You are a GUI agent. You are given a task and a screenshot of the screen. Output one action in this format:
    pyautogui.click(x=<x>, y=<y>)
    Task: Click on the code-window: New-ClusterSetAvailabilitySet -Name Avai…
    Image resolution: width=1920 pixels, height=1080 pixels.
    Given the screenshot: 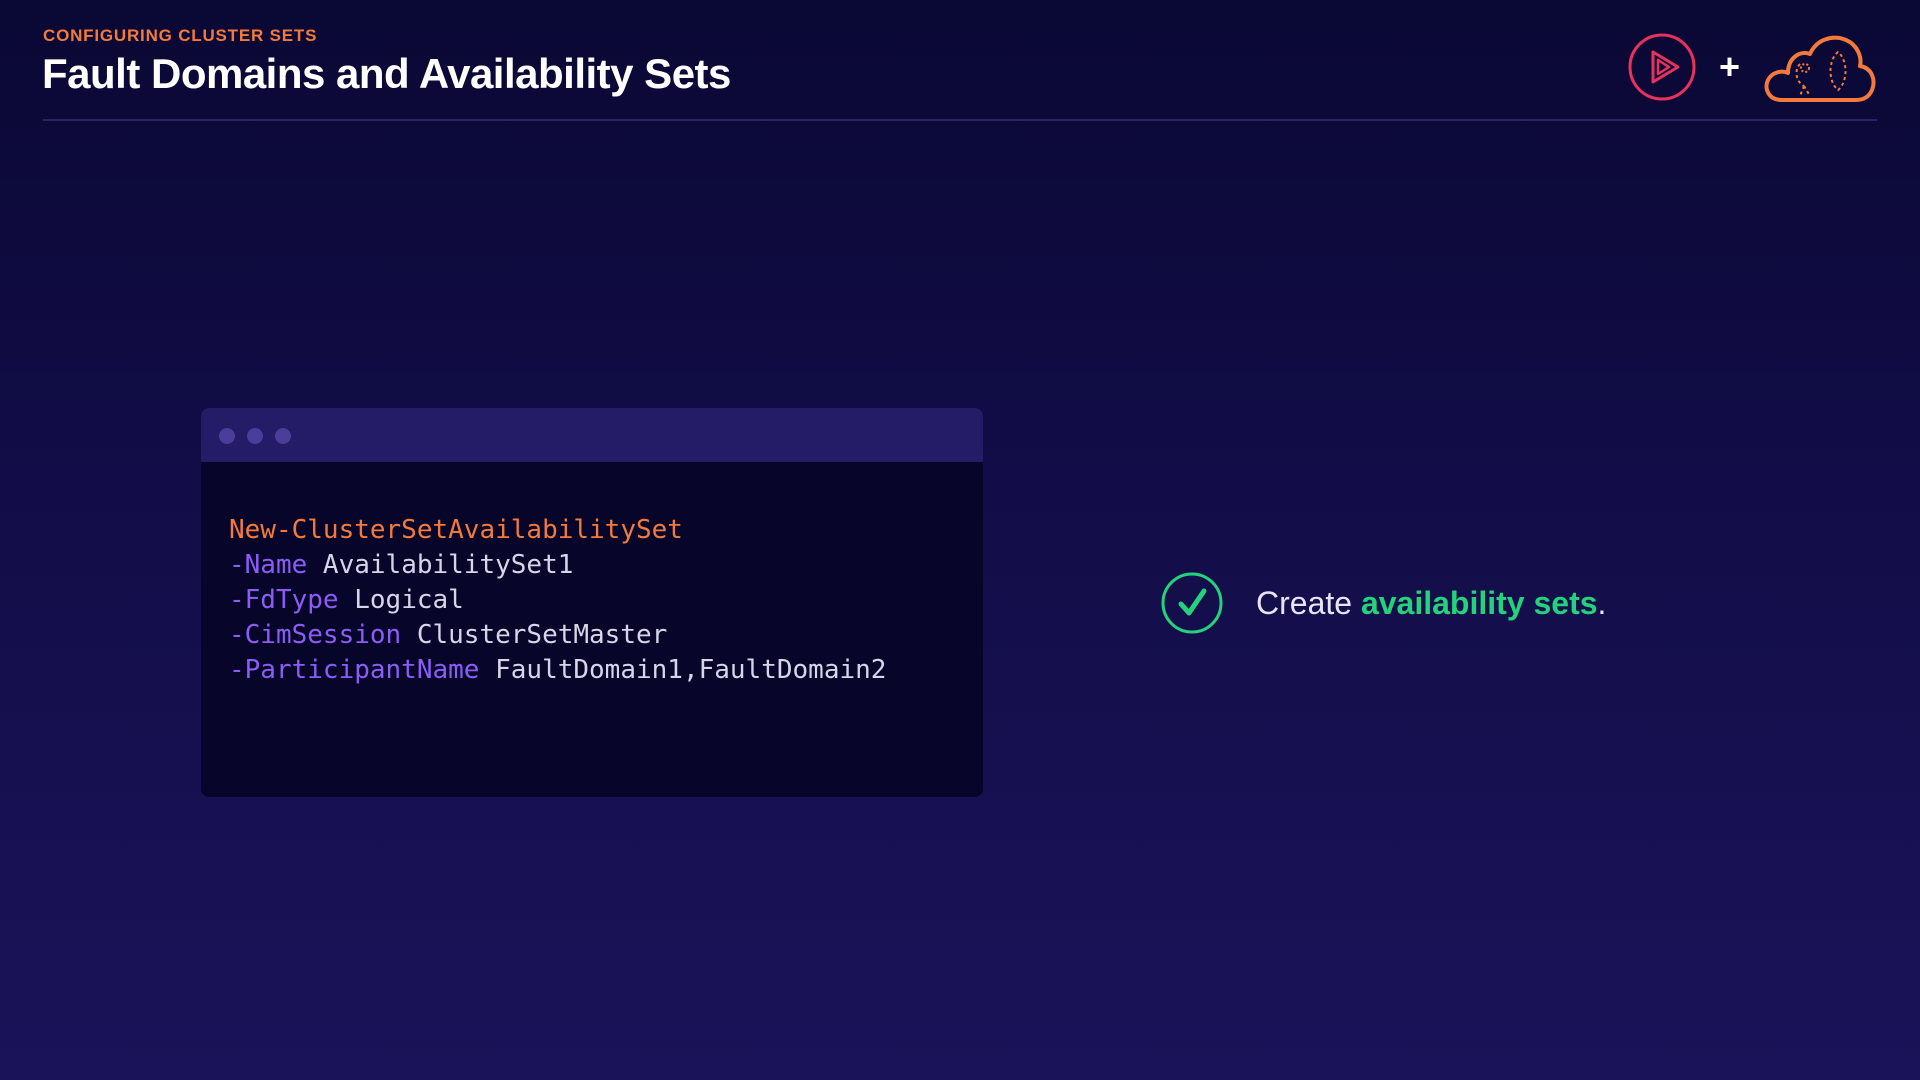 What is the action you would take?
    pyautogui.click(x=592, y=602)
    